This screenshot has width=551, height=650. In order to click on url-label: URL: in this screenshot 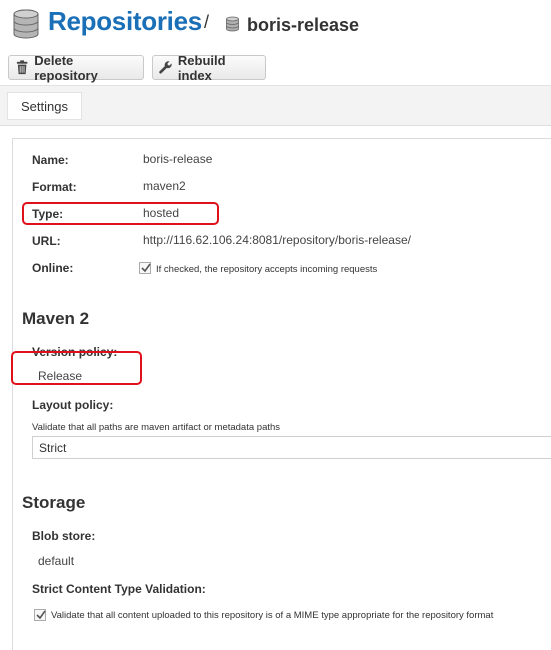, I will do `click(46, 241)`.